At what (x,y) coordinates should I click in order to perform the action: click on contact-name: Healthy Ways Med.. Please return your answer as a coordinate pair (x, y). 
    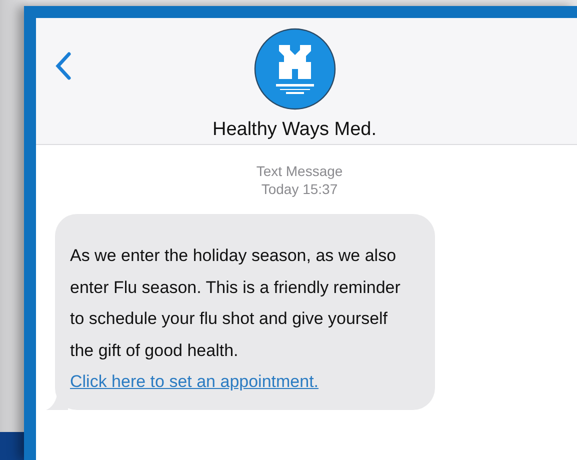
    Looking at the image, I should click on (294, 130).